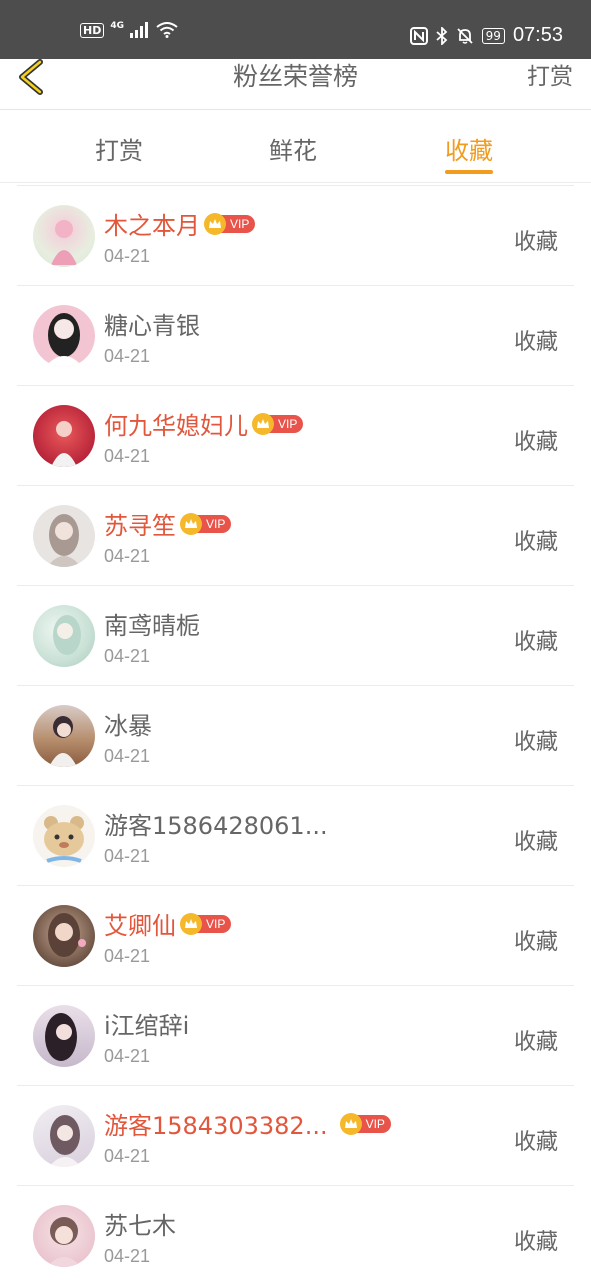 The image size is (591, 1280). What do you see at coordinates (117, 26) in the screenshot?
I see `network-type: 4G` at bounding box center [117, 26].